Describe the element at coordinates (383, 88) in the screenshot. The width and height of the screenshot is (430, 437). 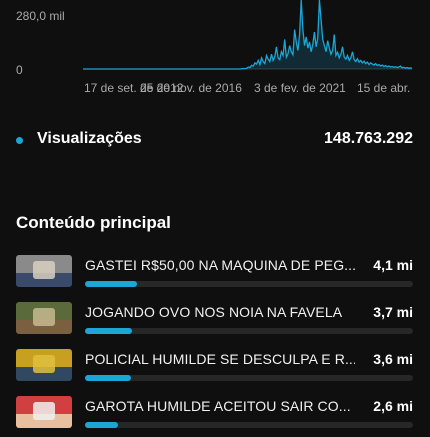
I see `x-tick-label-4: 15 de abr.` at that location.